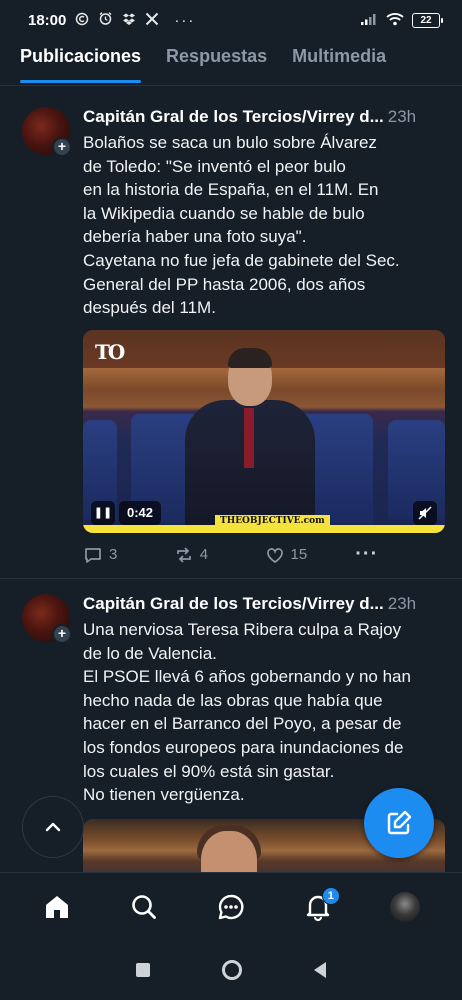  I want to click on nav-notifications: 1, so click(318, 907).